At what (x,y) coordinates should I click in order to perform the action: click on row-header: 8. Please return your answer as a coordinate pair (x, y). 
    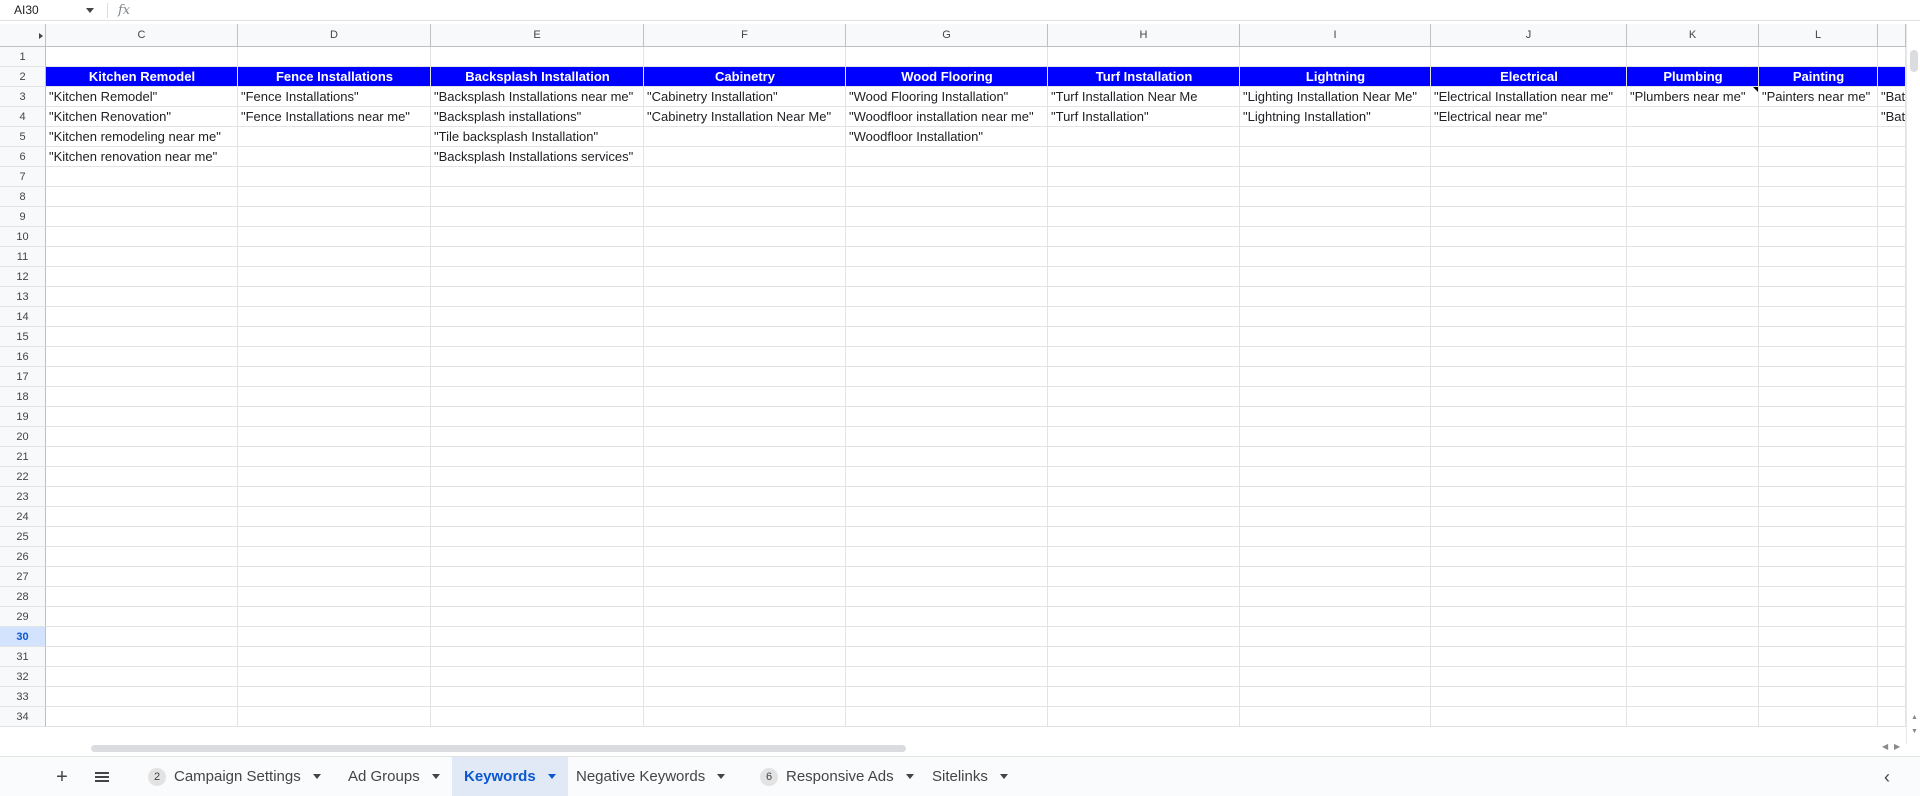
    Looking at the image, I should click on (23, 197).